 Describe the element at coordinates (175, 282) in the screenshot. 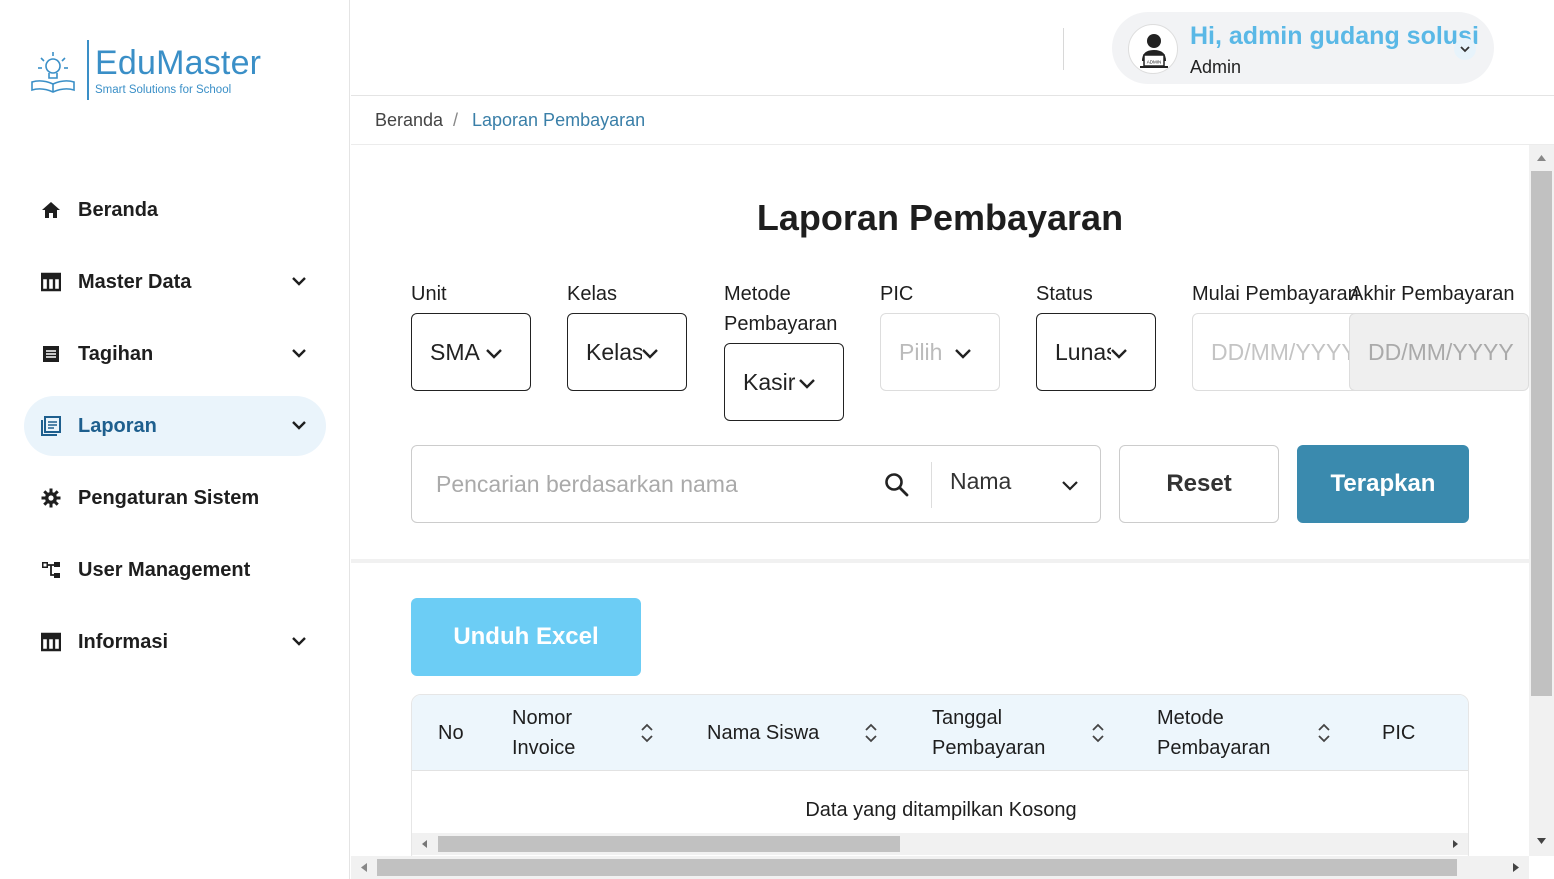

I see `sidebar-item-master-data: Master Data` at that location.